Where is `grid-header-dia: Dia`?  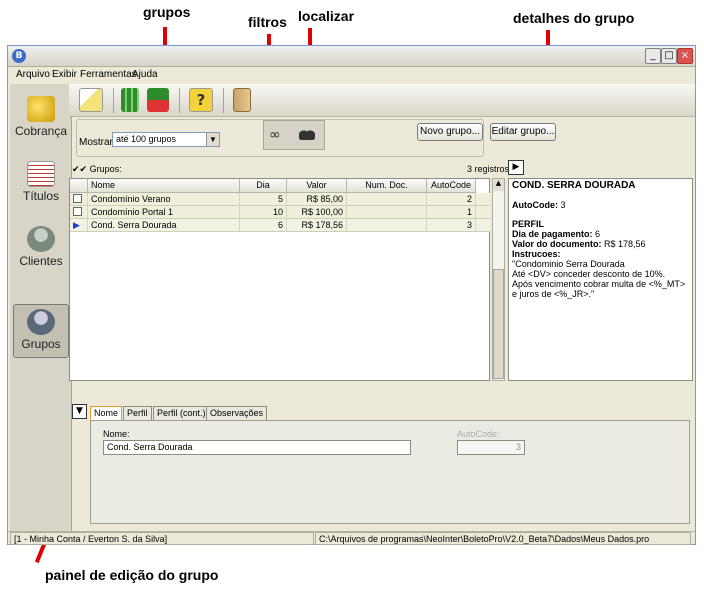 grid-header-dia: Dia is located at coordinates (263, 186).